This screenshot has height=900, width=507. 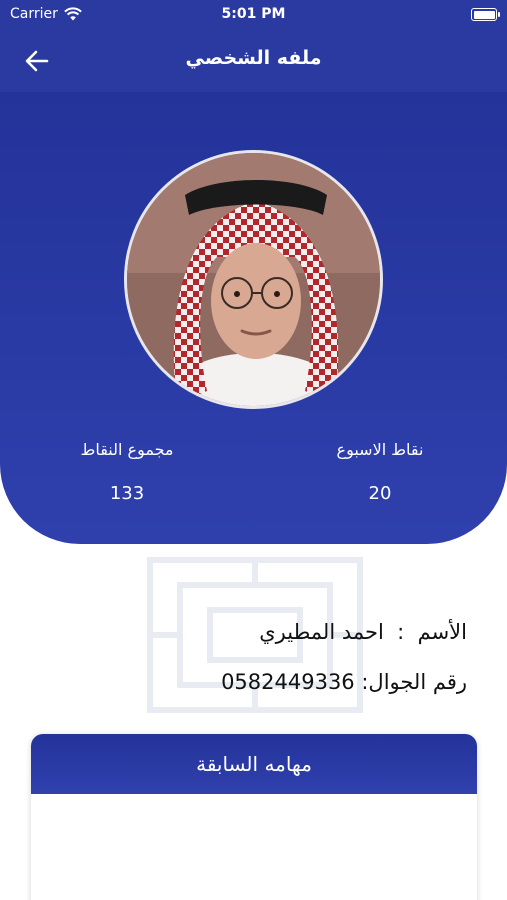 I want to click on battery-icon, so click(x=485, y=14).